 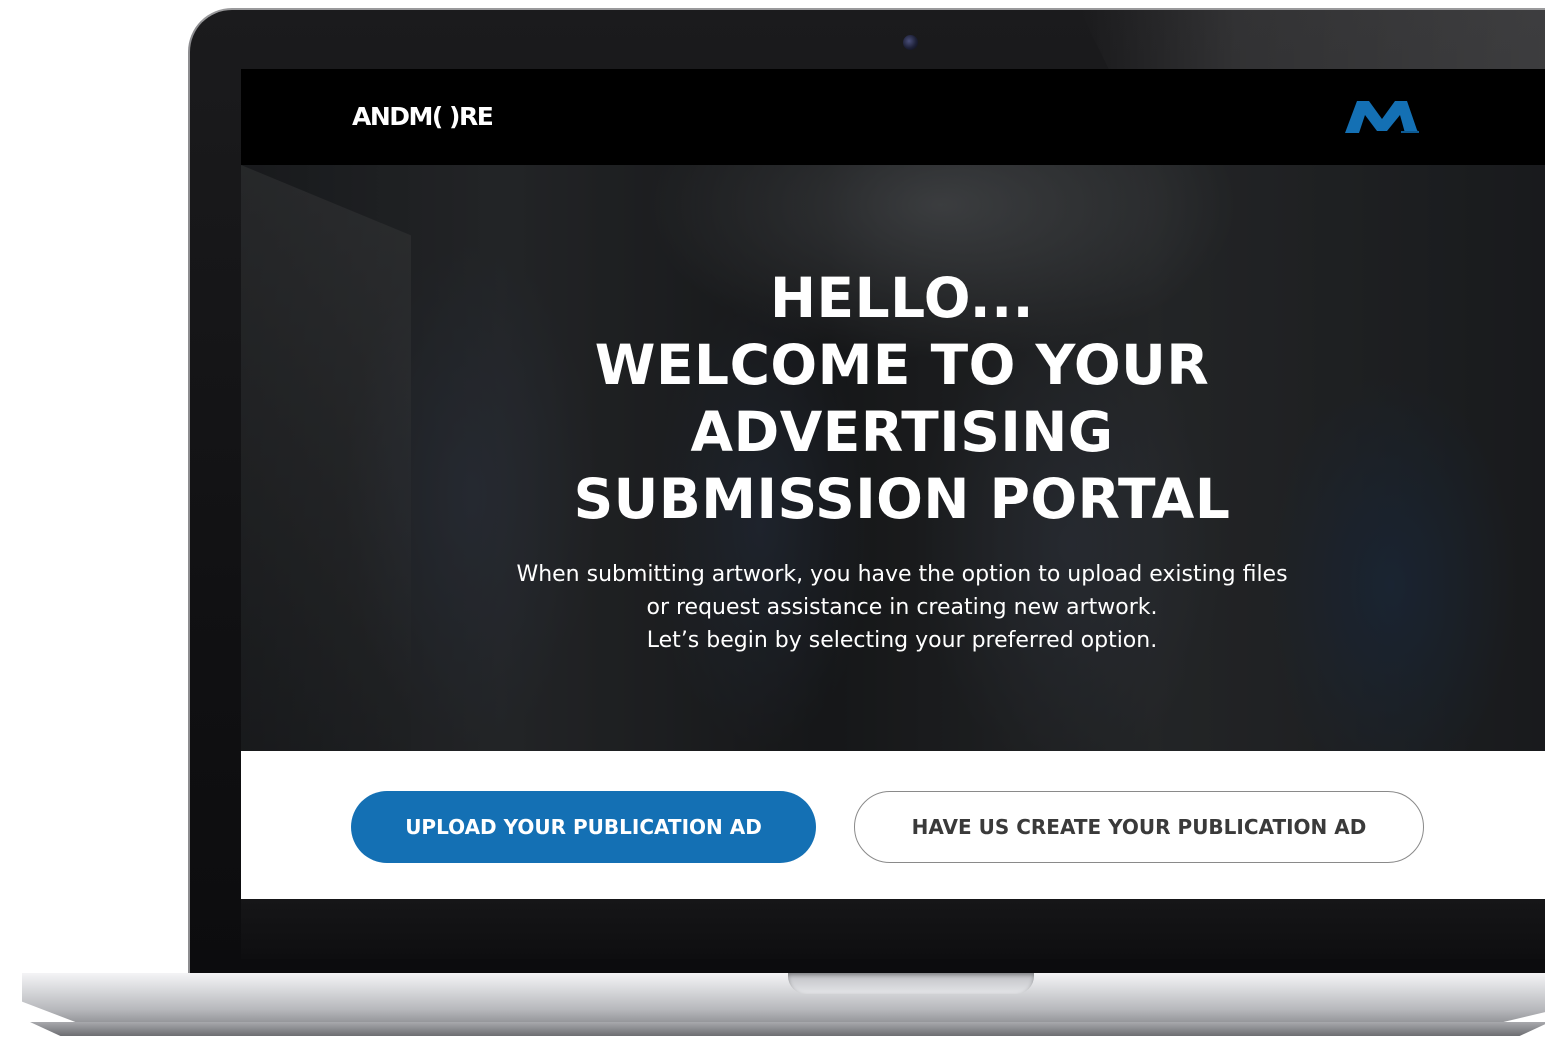 What do you see at coordinates (902, 432) in the screenshot?
I see `hero-title-line: ADVERTISING` at bounding box center [902, 432].